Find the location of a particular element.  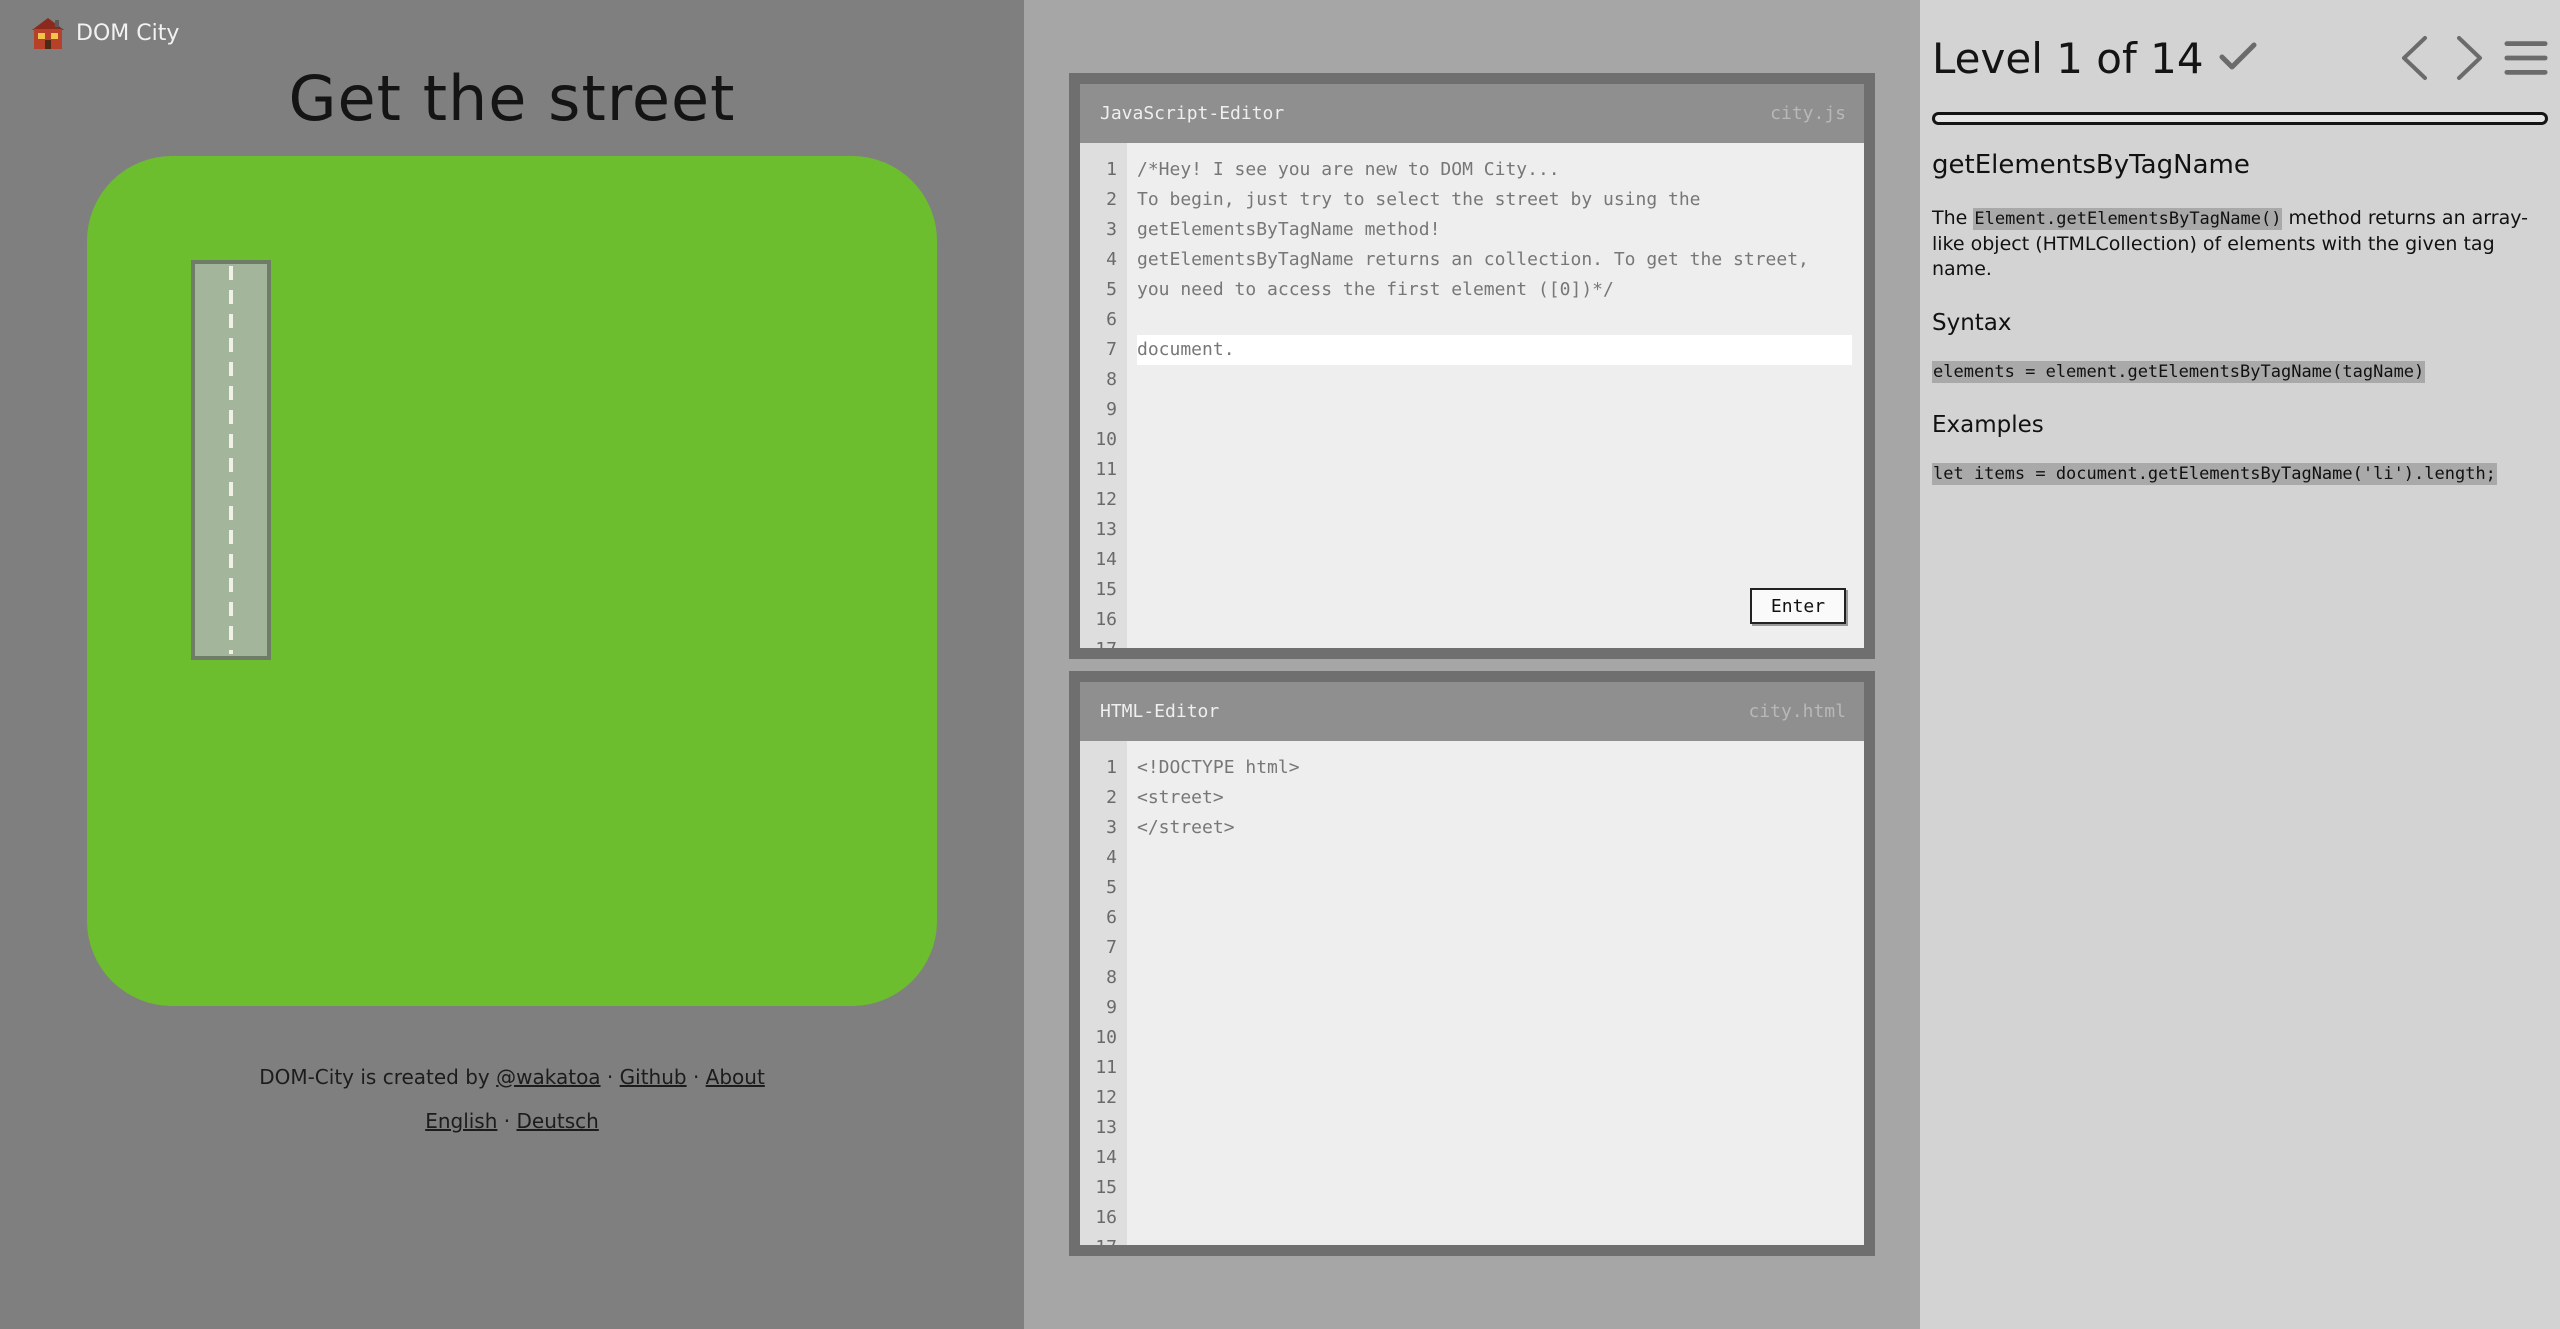

github-link: Github is located at coordinates (653, 1077).